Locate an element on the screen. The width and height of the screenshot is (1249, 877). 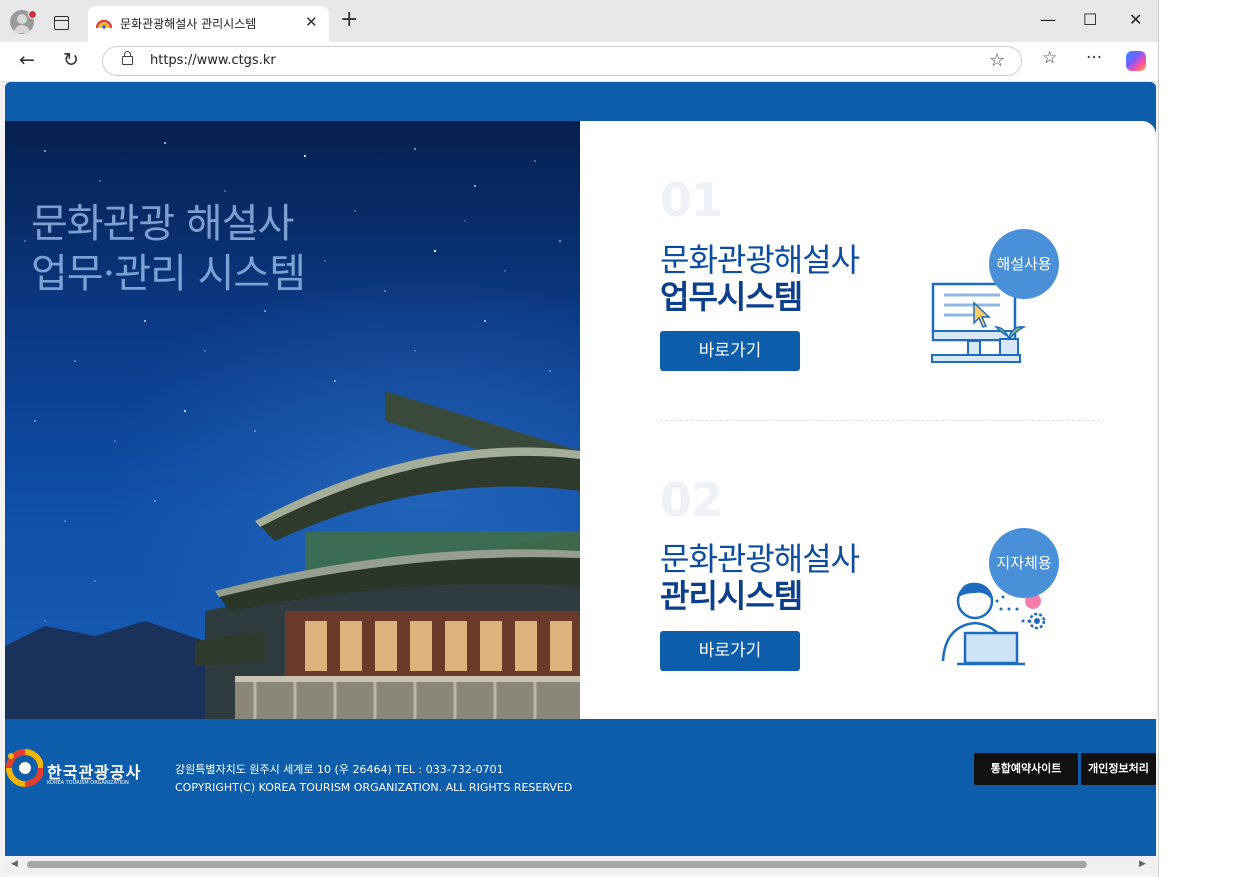
favorites-icon: ☆ is located at coordinates (1049, 58).